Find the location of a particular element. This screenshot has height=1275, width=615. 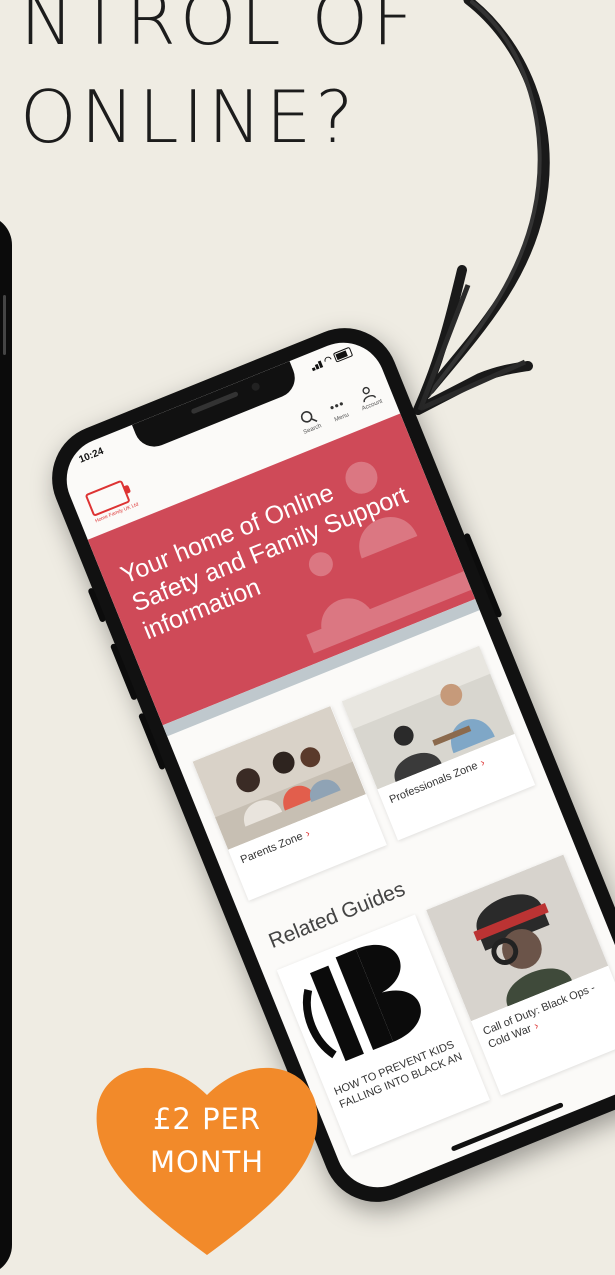

headline-line-1: NTROL OF is located at coordinates (219, 30).